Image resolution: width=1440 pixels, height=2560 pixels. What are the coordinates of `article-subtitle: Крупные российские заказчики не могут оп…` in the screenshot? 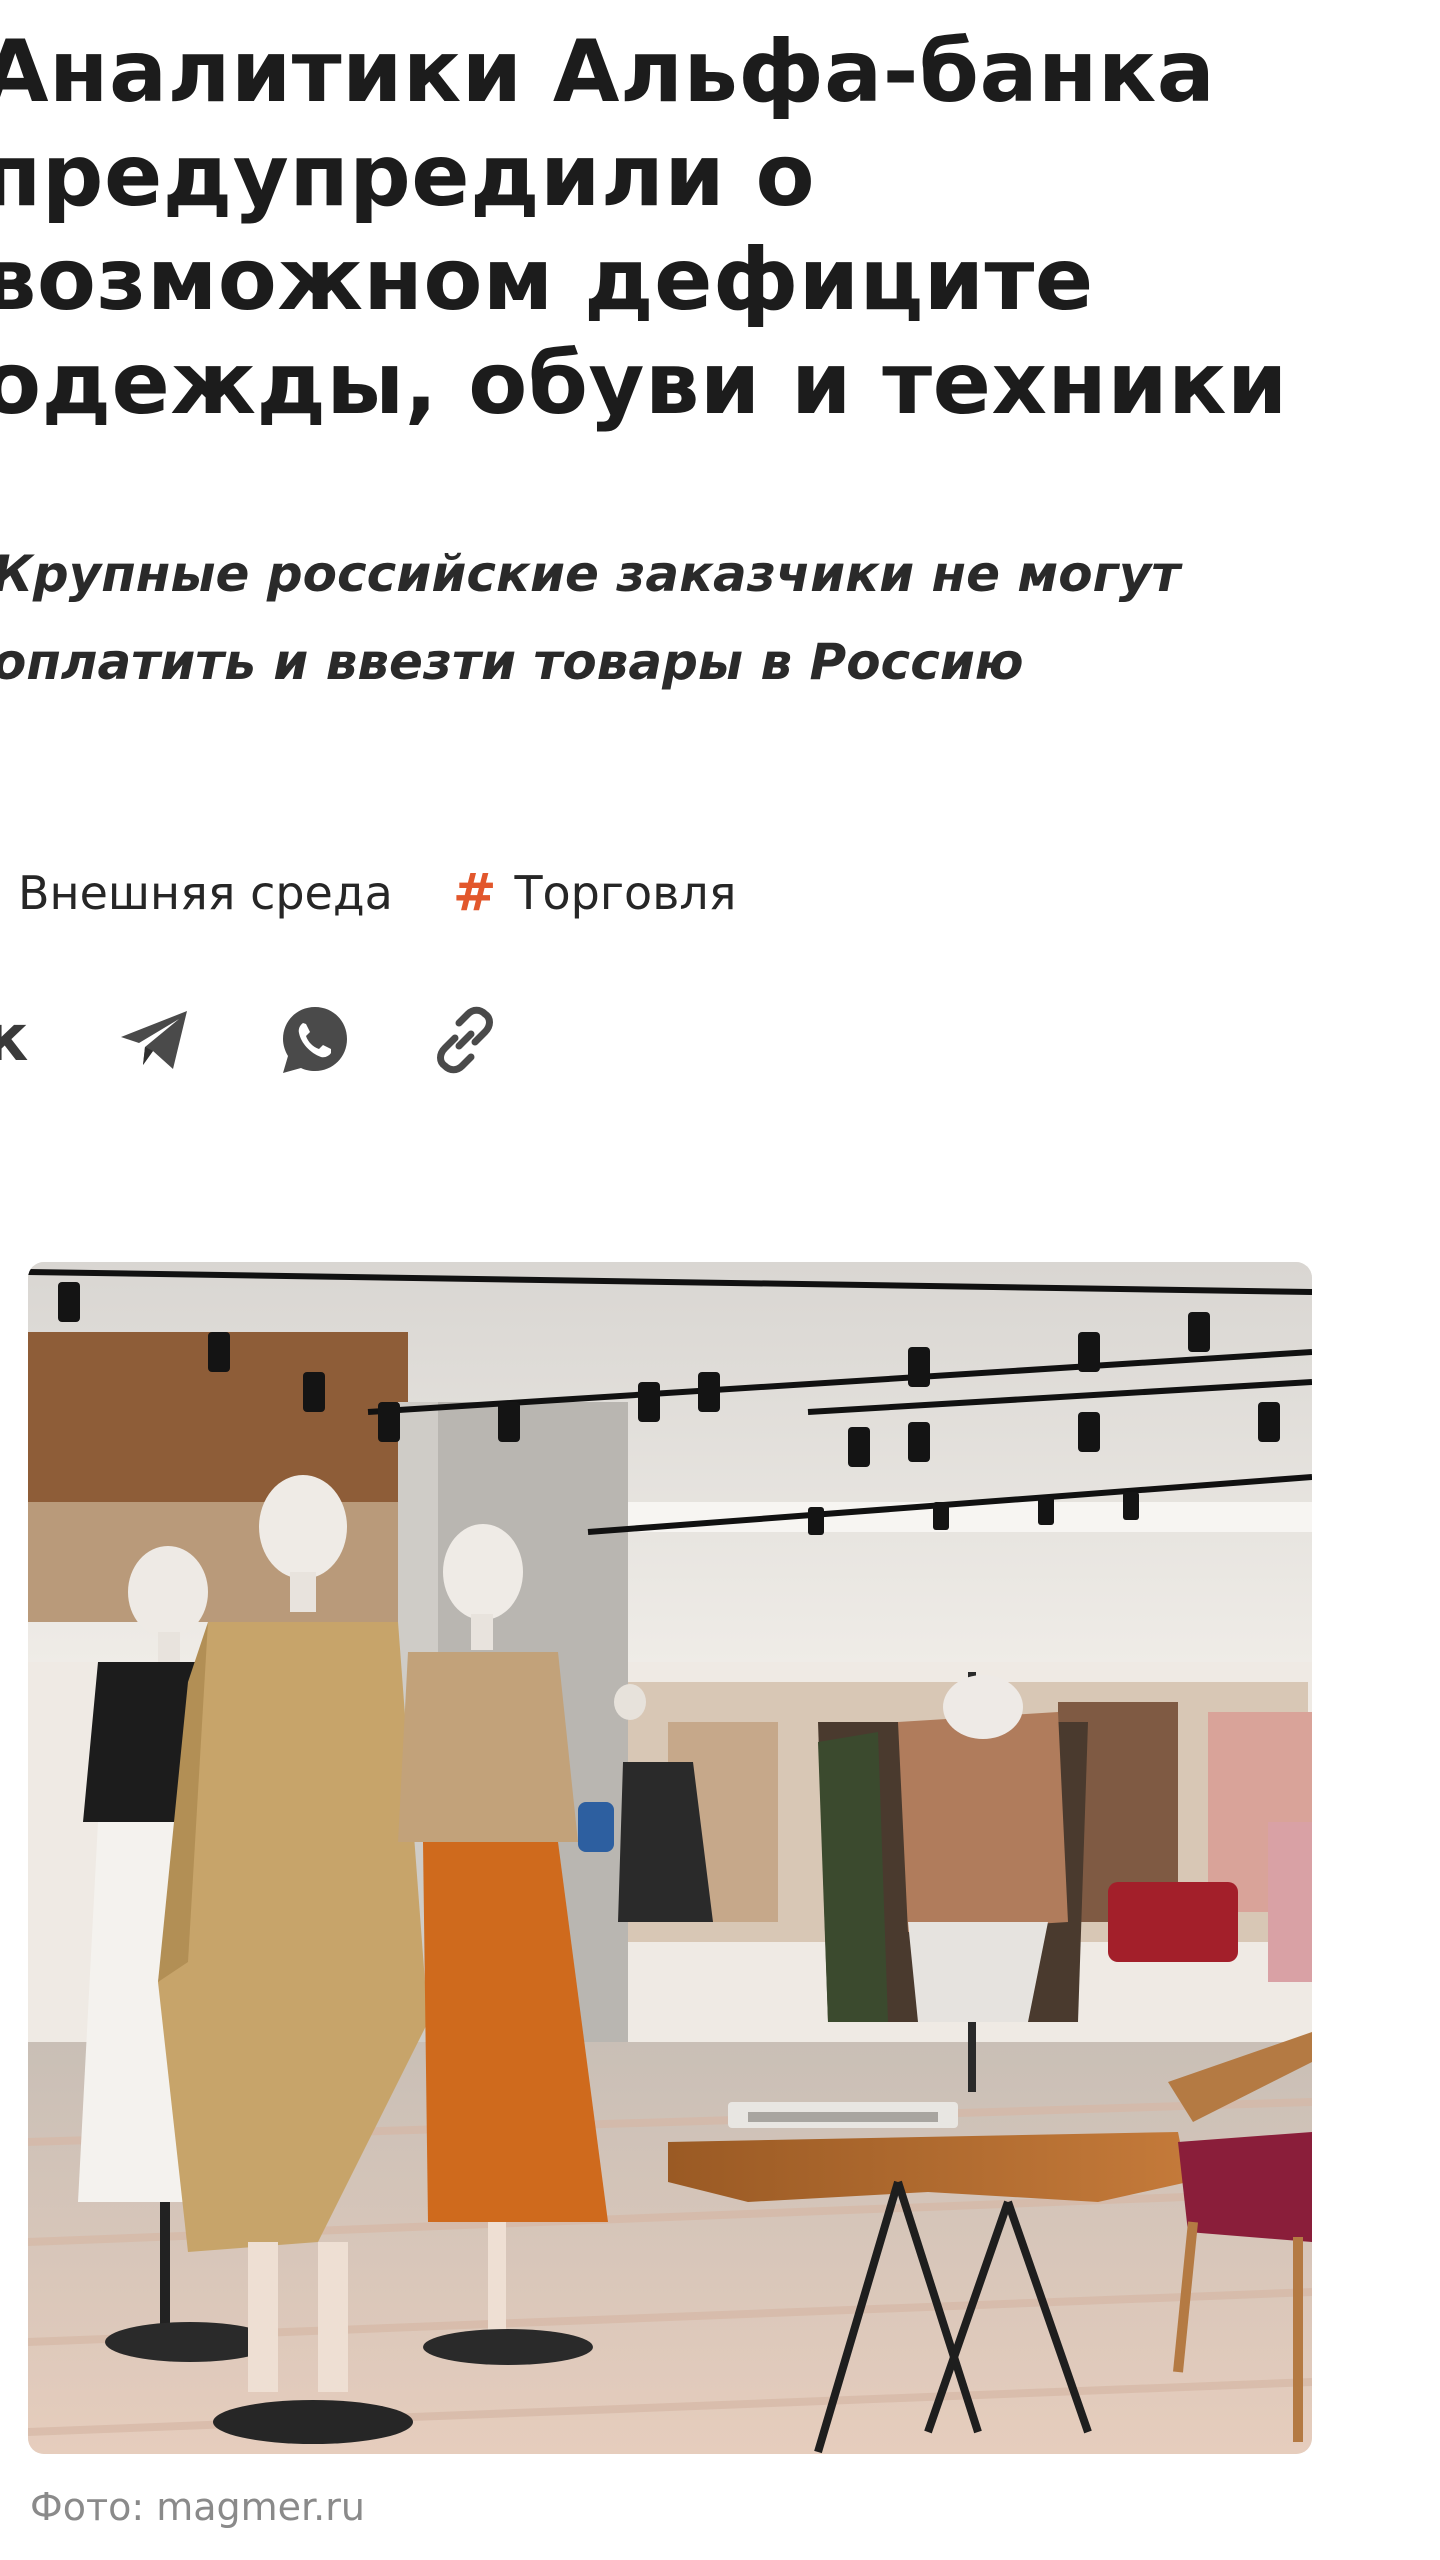 It's located at (590, 618).